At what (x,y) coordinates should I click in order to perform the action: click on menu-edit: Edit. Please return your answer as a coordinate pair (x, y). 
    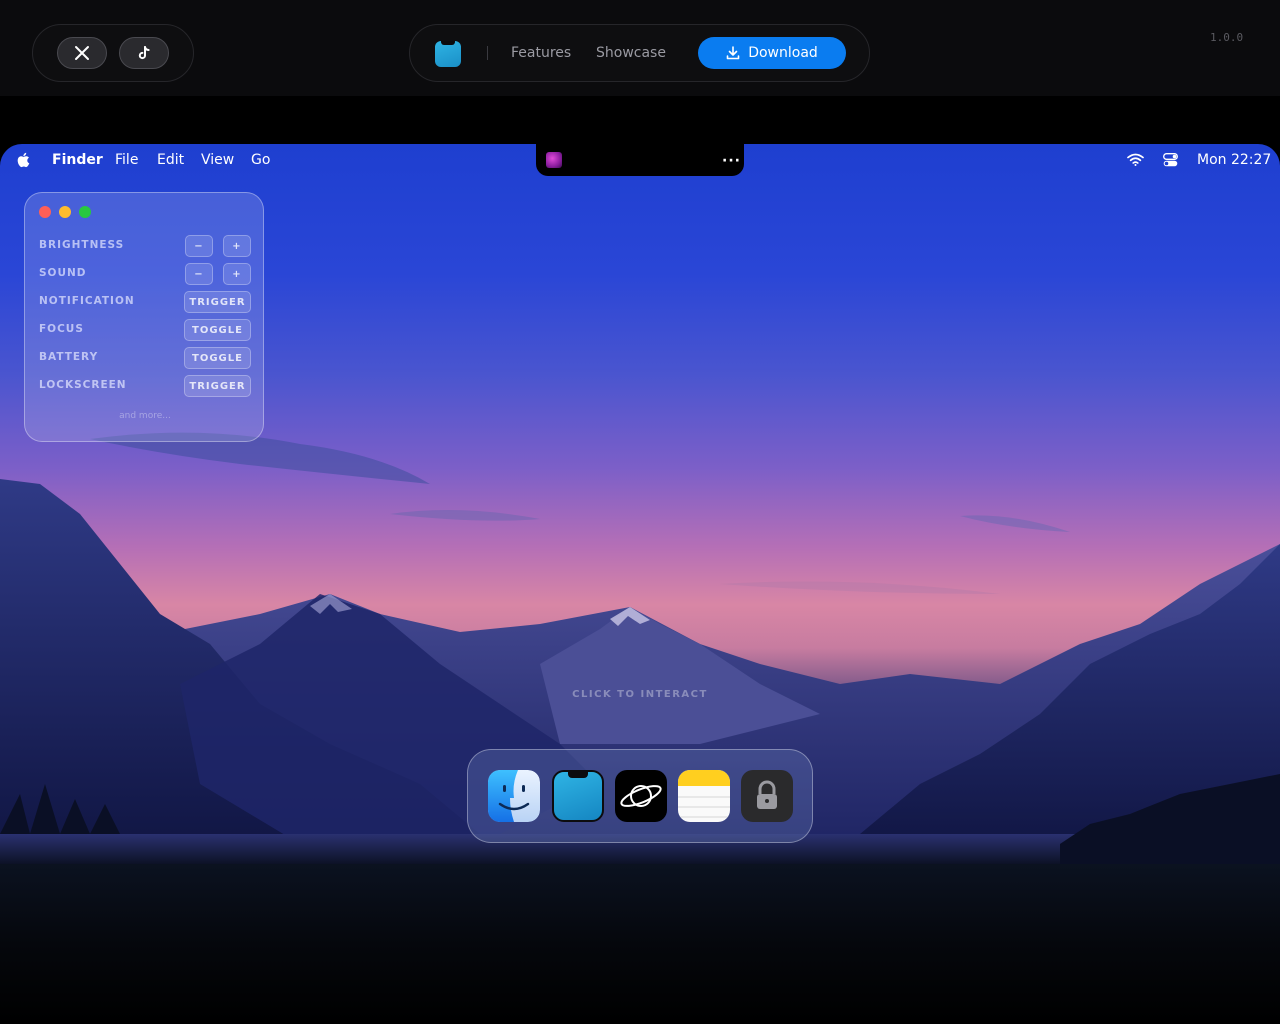
    Looking at the image, I should click on (170, 160).